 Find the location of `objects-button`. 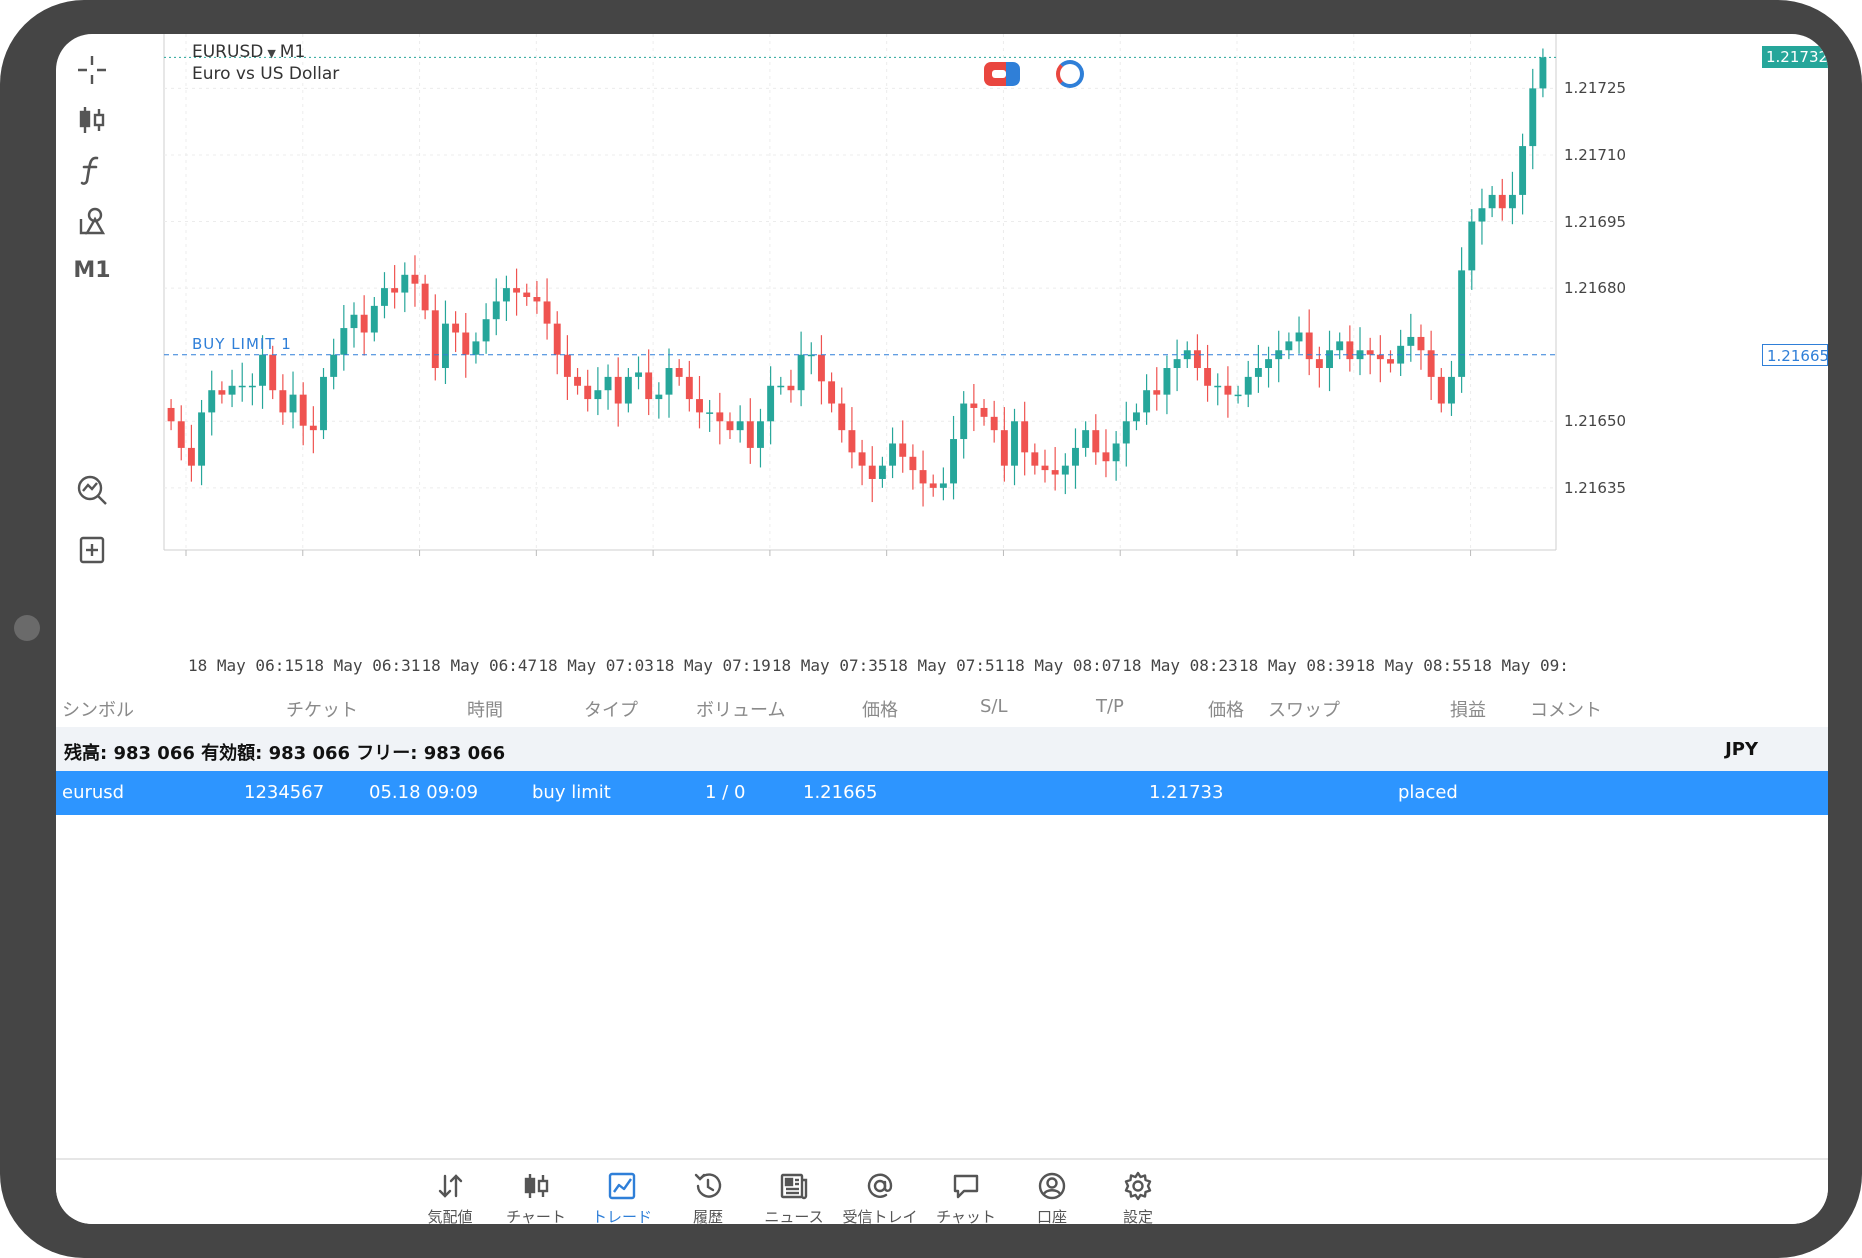

objects-button is located at coordinates (92, 220).